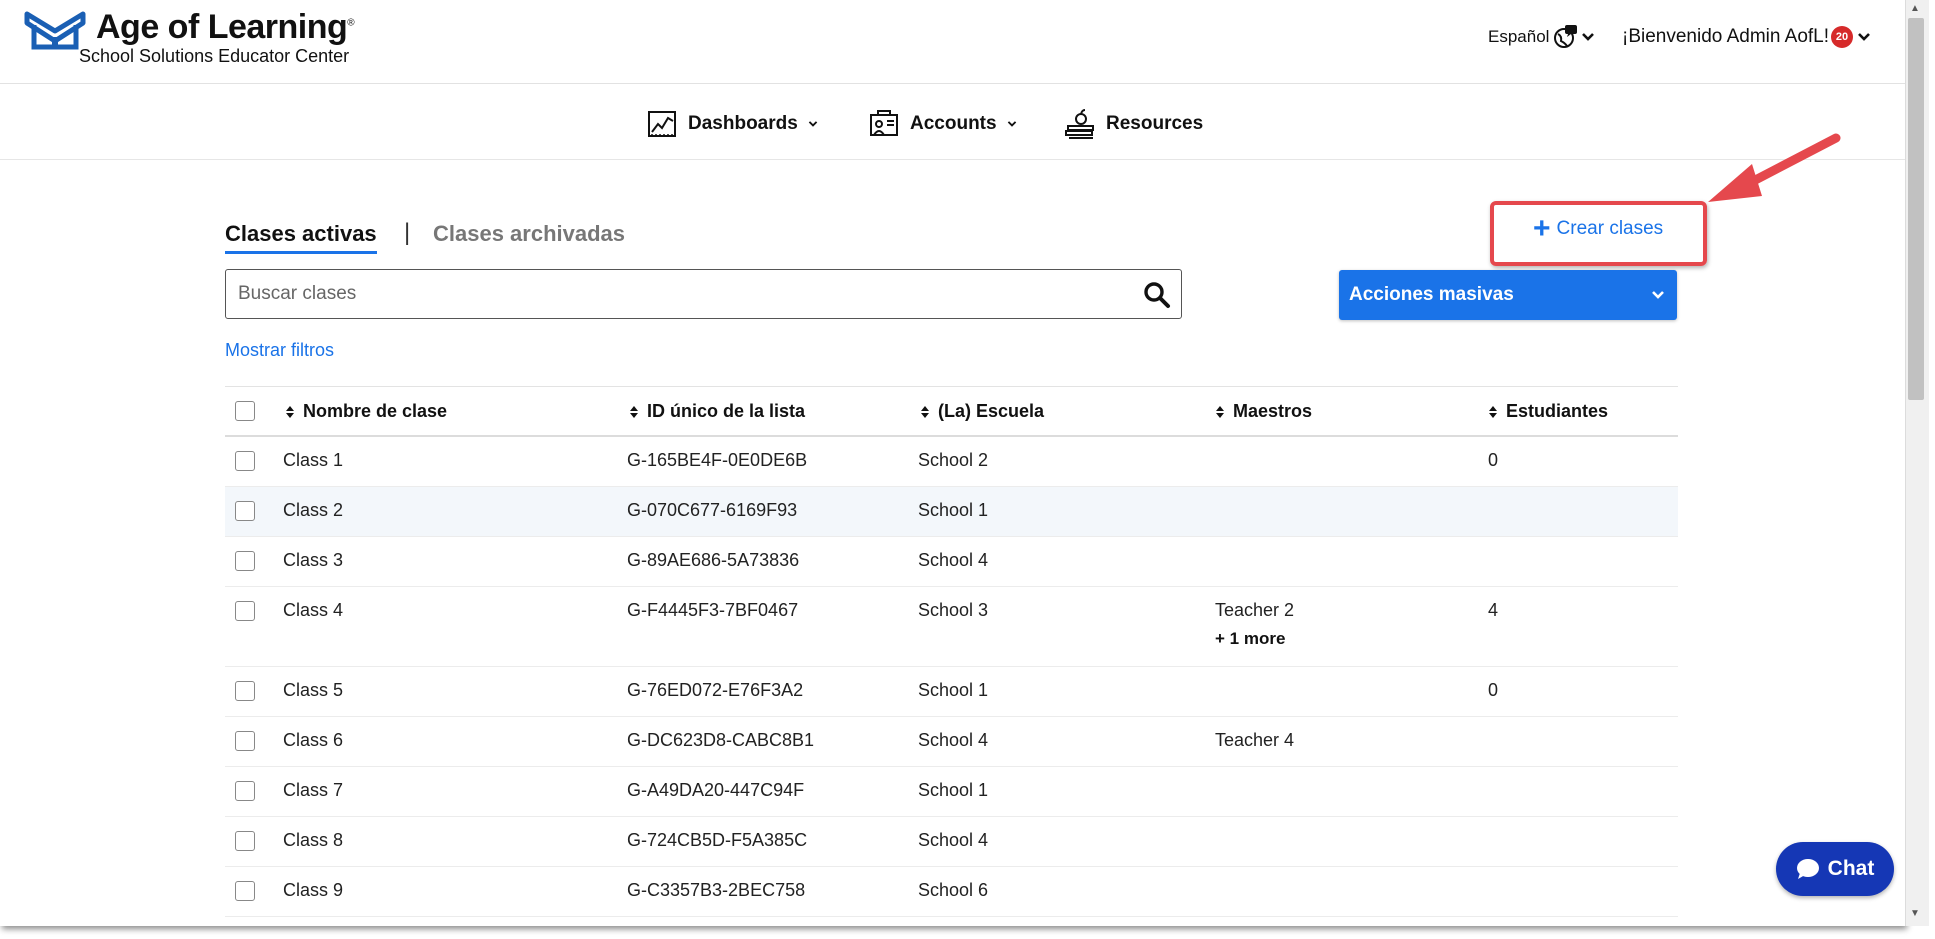 The width and height of the screenshot is (1935, 939). I want to click on table-row: Class 2 G-070C677-6169F93 School 1, so click(951, 512).